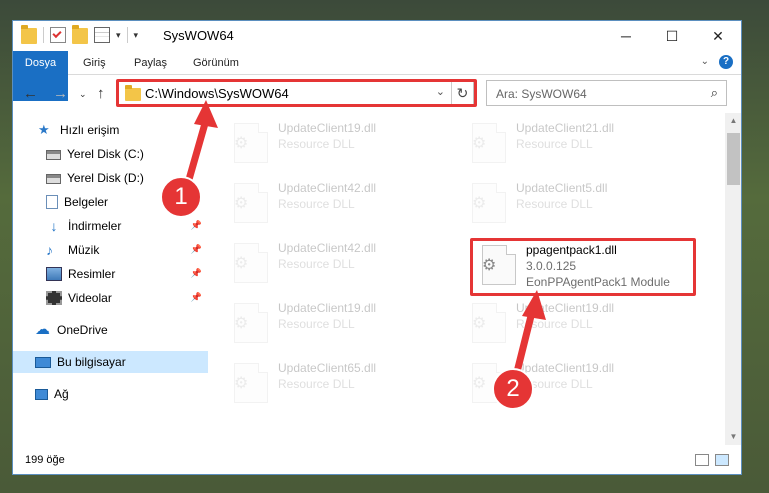  What do you see at coordinates (327, 368) in the screenshot?
I see `file-name: UpdateClient65.dll` at bounding box center [327, 368].